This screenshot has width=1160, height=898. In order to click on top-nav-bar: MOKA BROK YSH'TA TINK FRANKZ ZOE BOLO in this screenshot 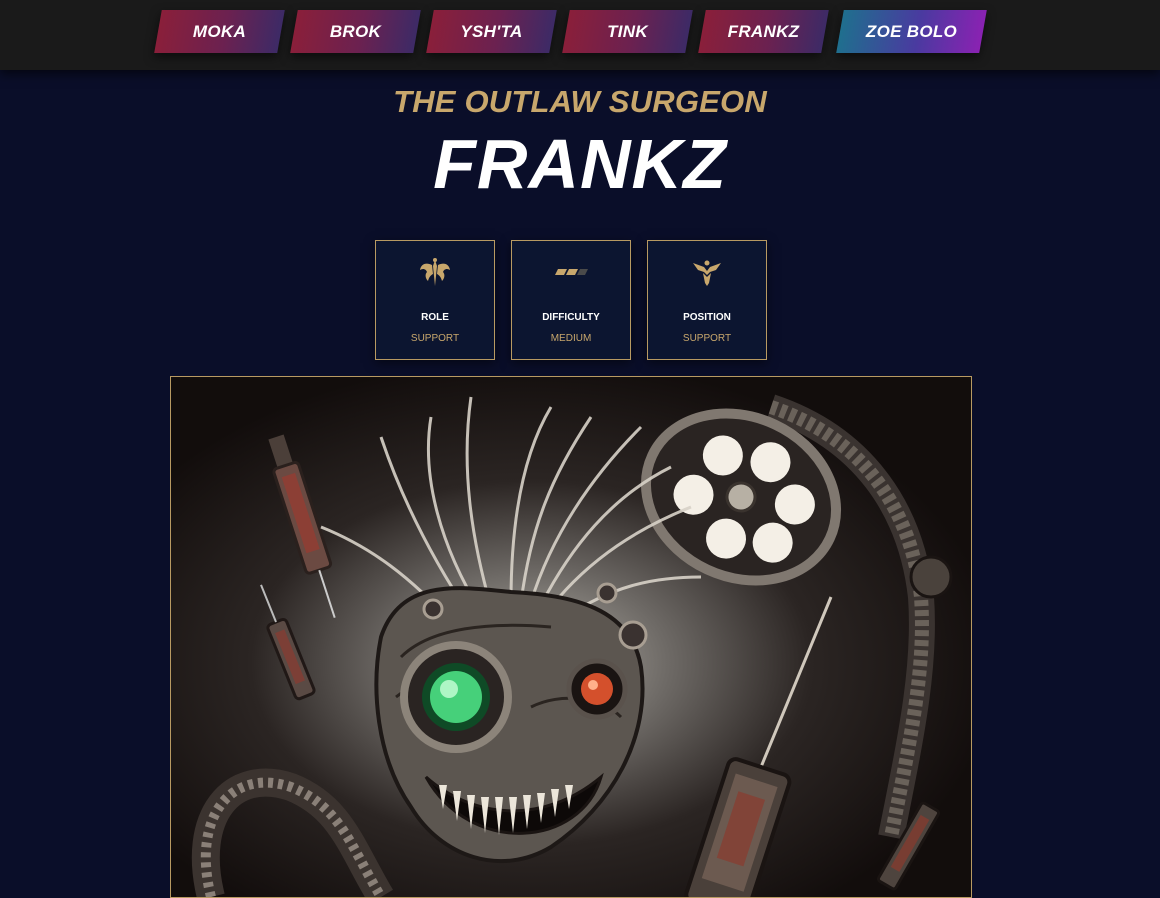, I will do `click(580, 35)`.